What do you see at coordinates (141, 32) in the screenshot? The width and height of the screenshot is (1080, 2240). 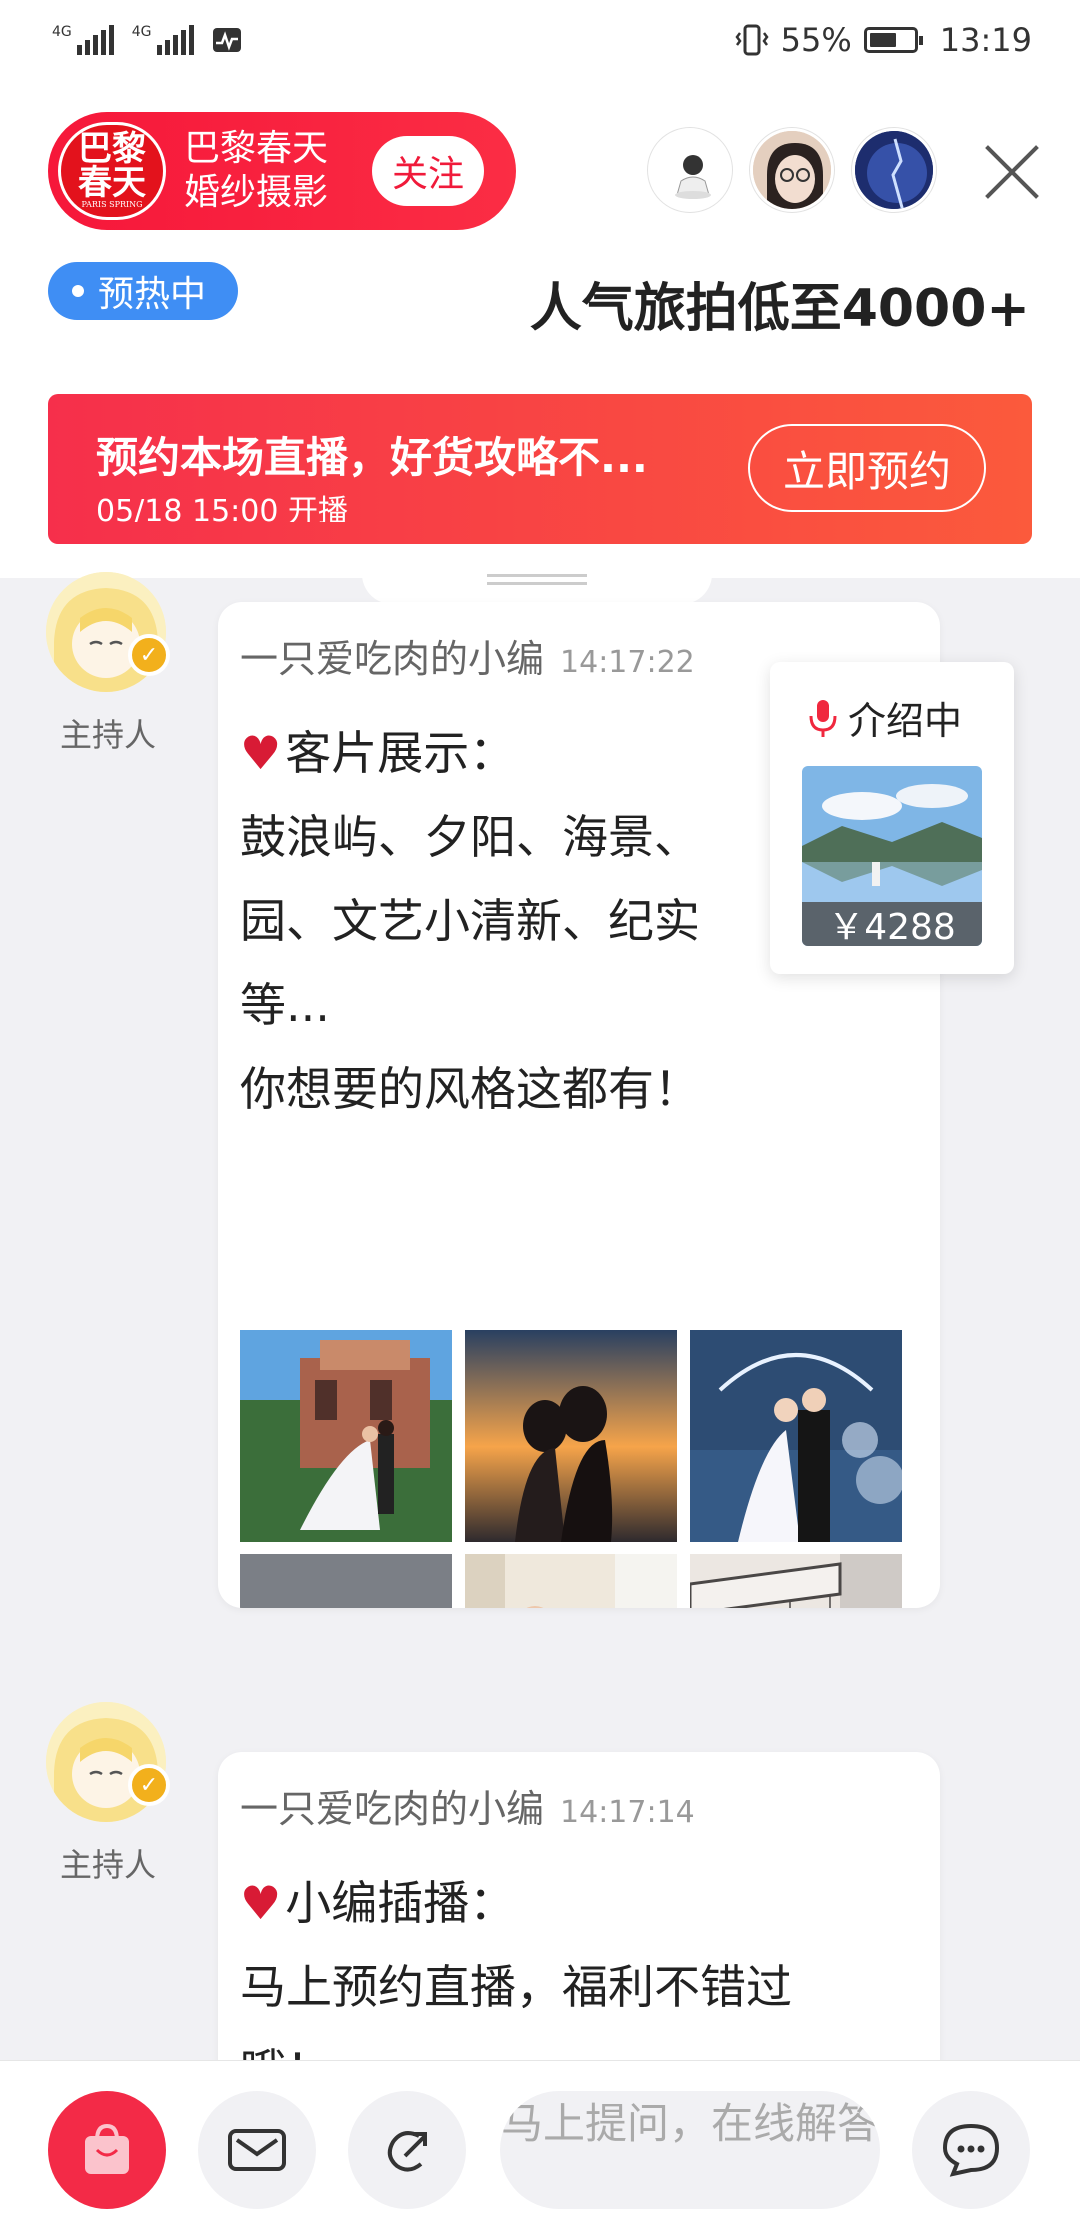 I see `network-type-2: 4G` at bounding box center [141, 32].